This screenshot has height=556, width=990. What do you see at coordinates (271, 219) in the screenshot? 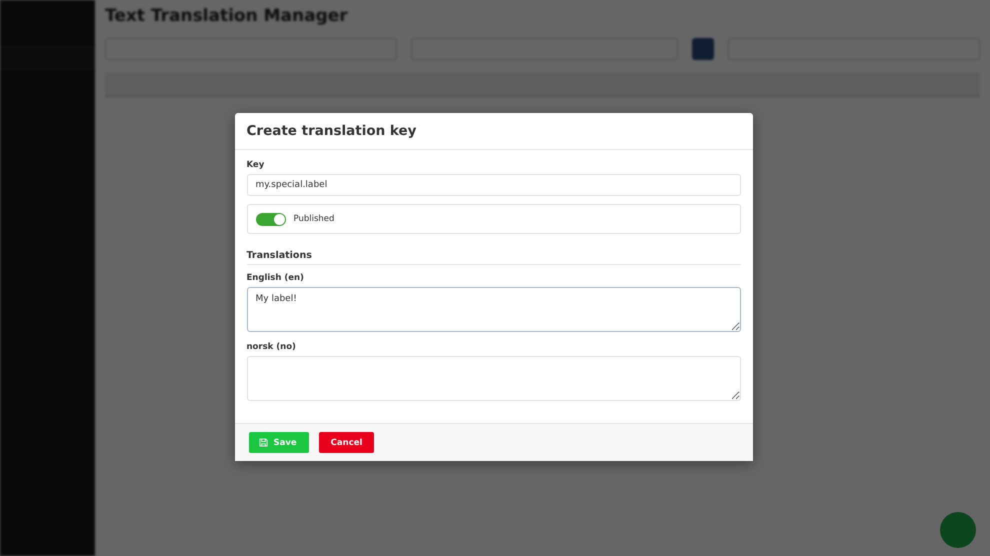
I see `toggle-switch` at bounding box center [271, 219].